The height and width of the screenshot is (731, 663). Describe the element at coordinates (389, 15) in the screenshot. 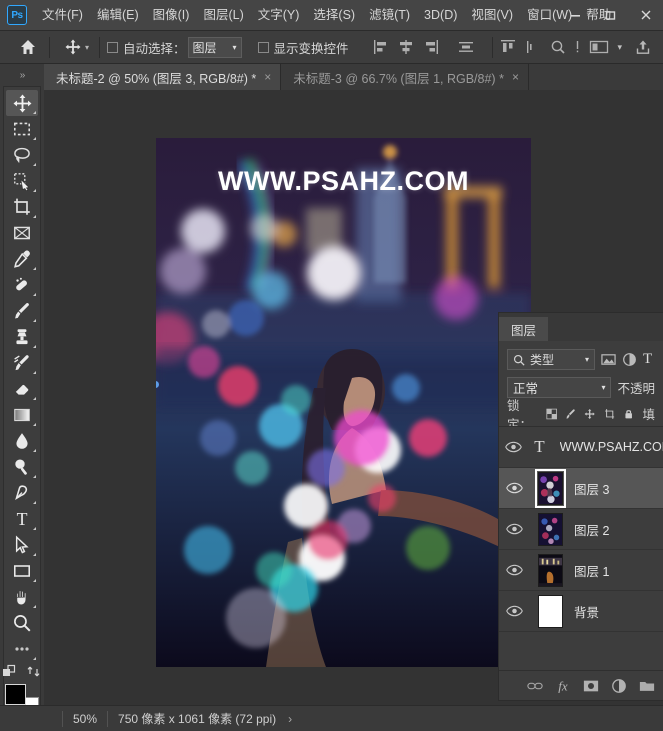

I see `menu-filter: 滤镜(T)` at that location.